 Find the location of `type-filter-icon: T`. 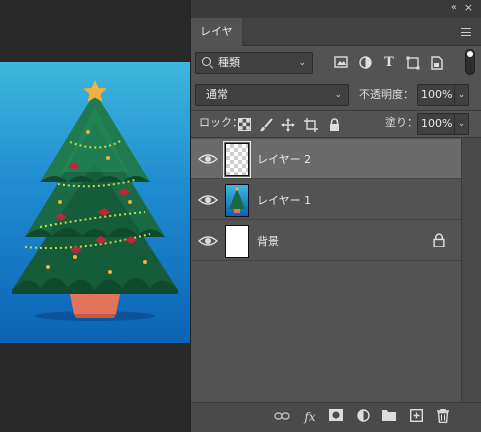

type-filter-icon: T is located at coordinates (389, 63).